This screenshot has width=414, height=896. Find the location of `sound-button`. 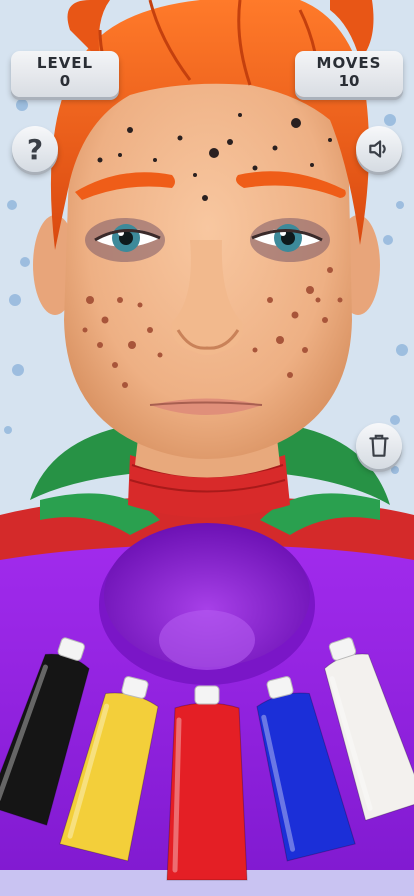

sound-button is located at coordinates (379, 149).